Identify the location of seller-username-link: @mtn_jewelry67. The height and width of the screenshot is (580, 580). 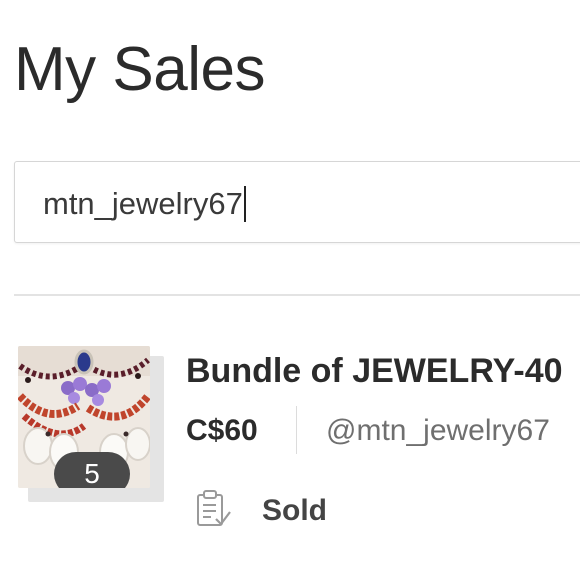
(438, 431).